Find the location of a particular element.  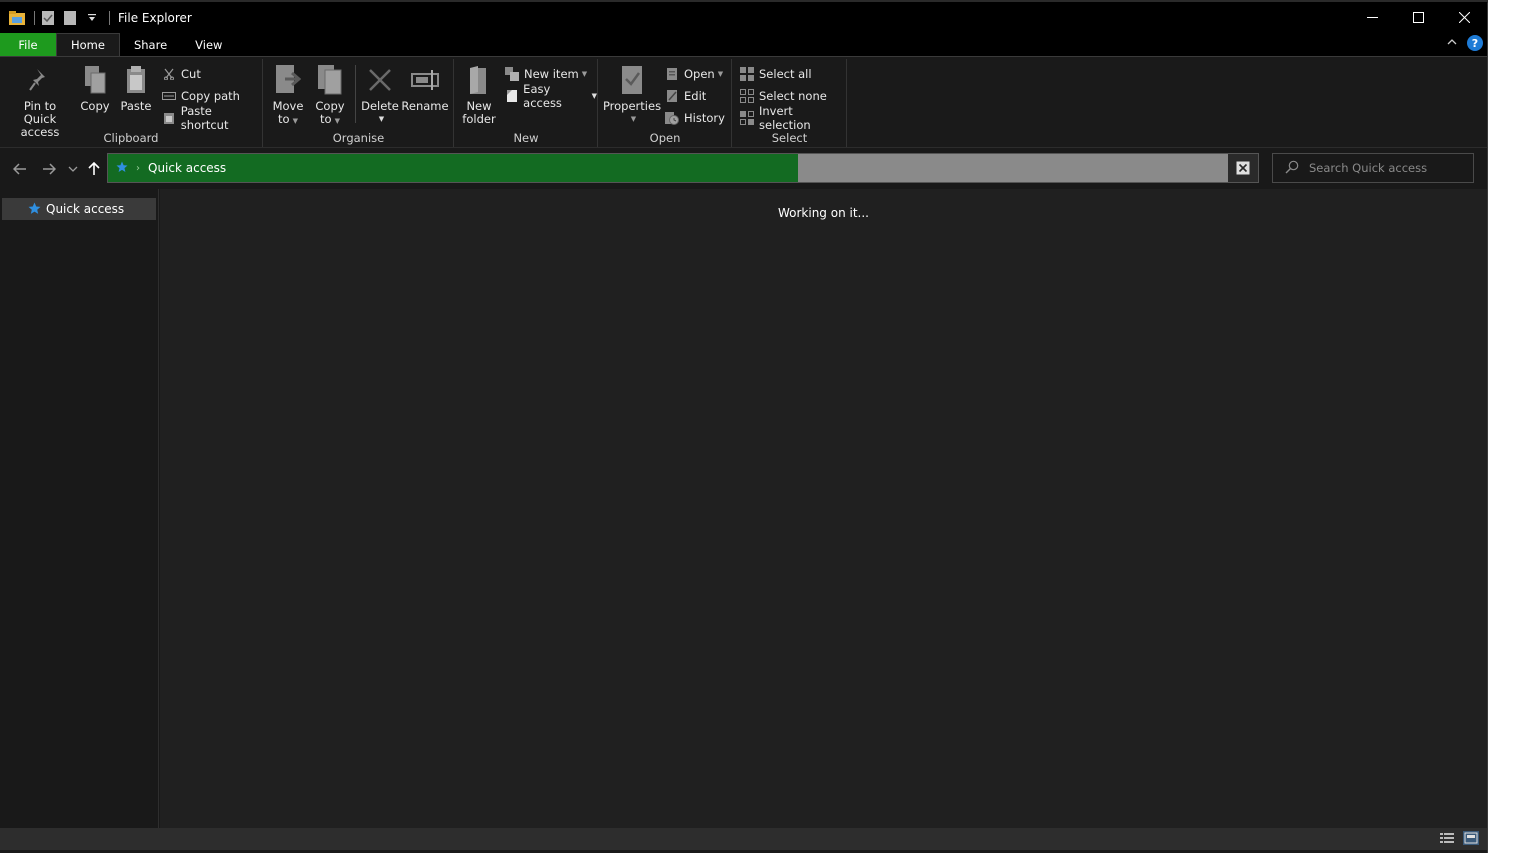

copy-path-button: Copy path is located at coordinates (201, 96).